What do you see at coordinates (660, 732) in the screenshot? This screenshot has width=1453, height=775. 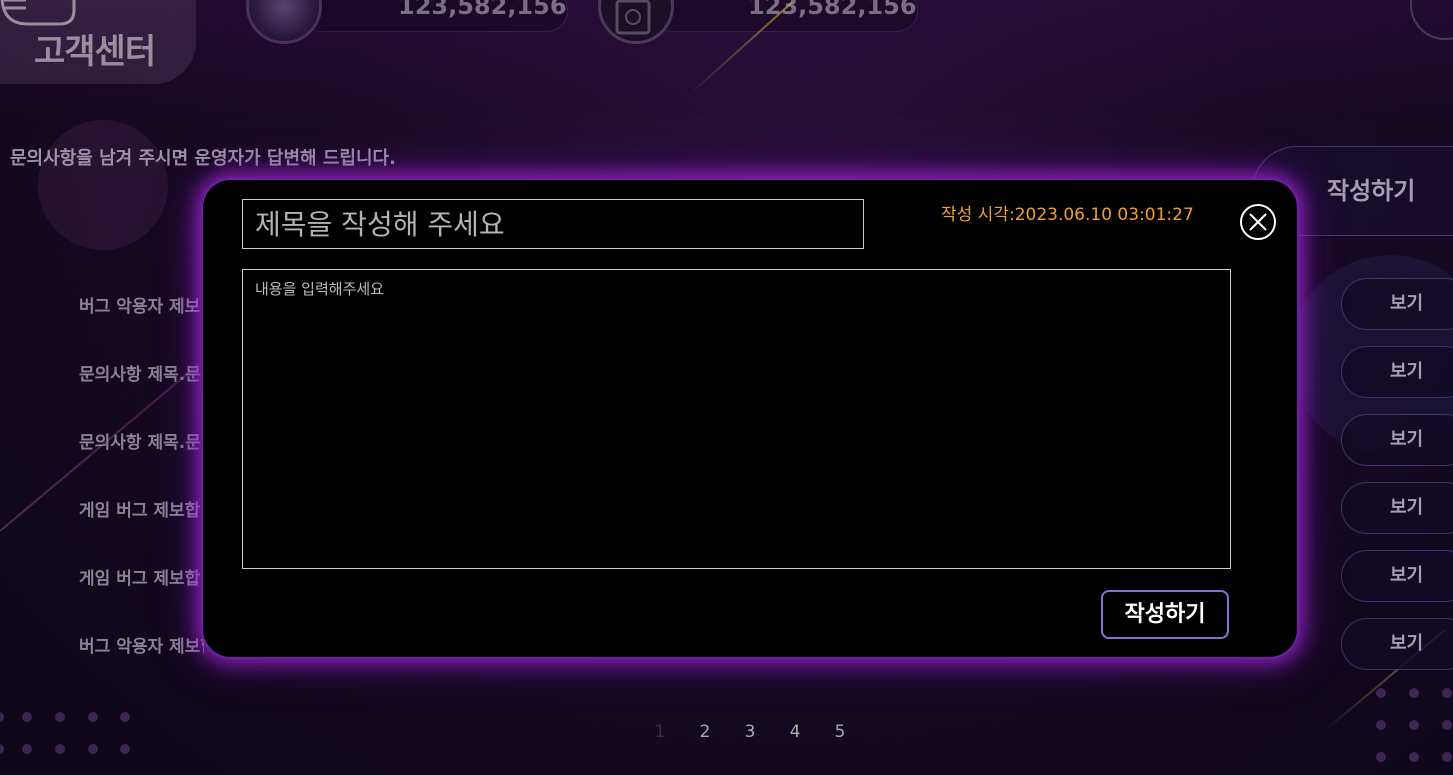 I see `page-link-1: 1` at bounding box center [660, 732].